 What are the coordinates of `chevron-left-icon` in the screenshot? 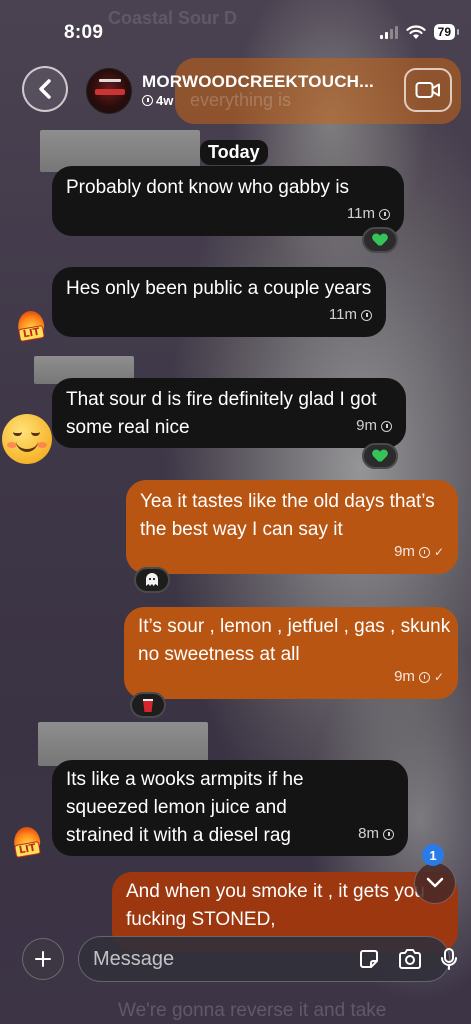 It's located at (45, 89).